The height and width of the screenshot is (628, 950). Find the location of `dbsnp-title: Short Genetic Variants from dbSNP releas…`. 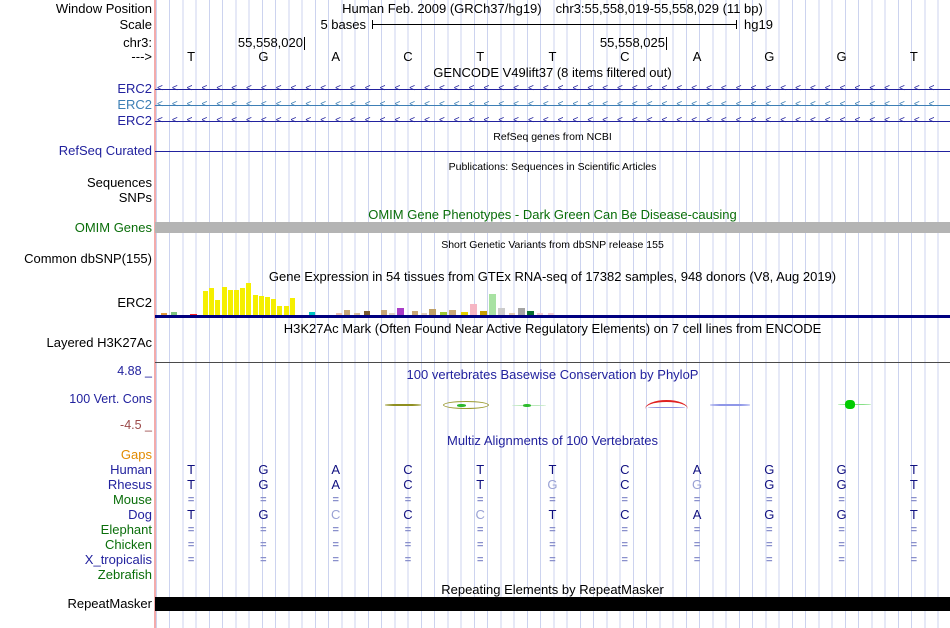

dbsnp-title: Short Genetic Variants from dbSNP releas… is located at coordinates (552, 245).